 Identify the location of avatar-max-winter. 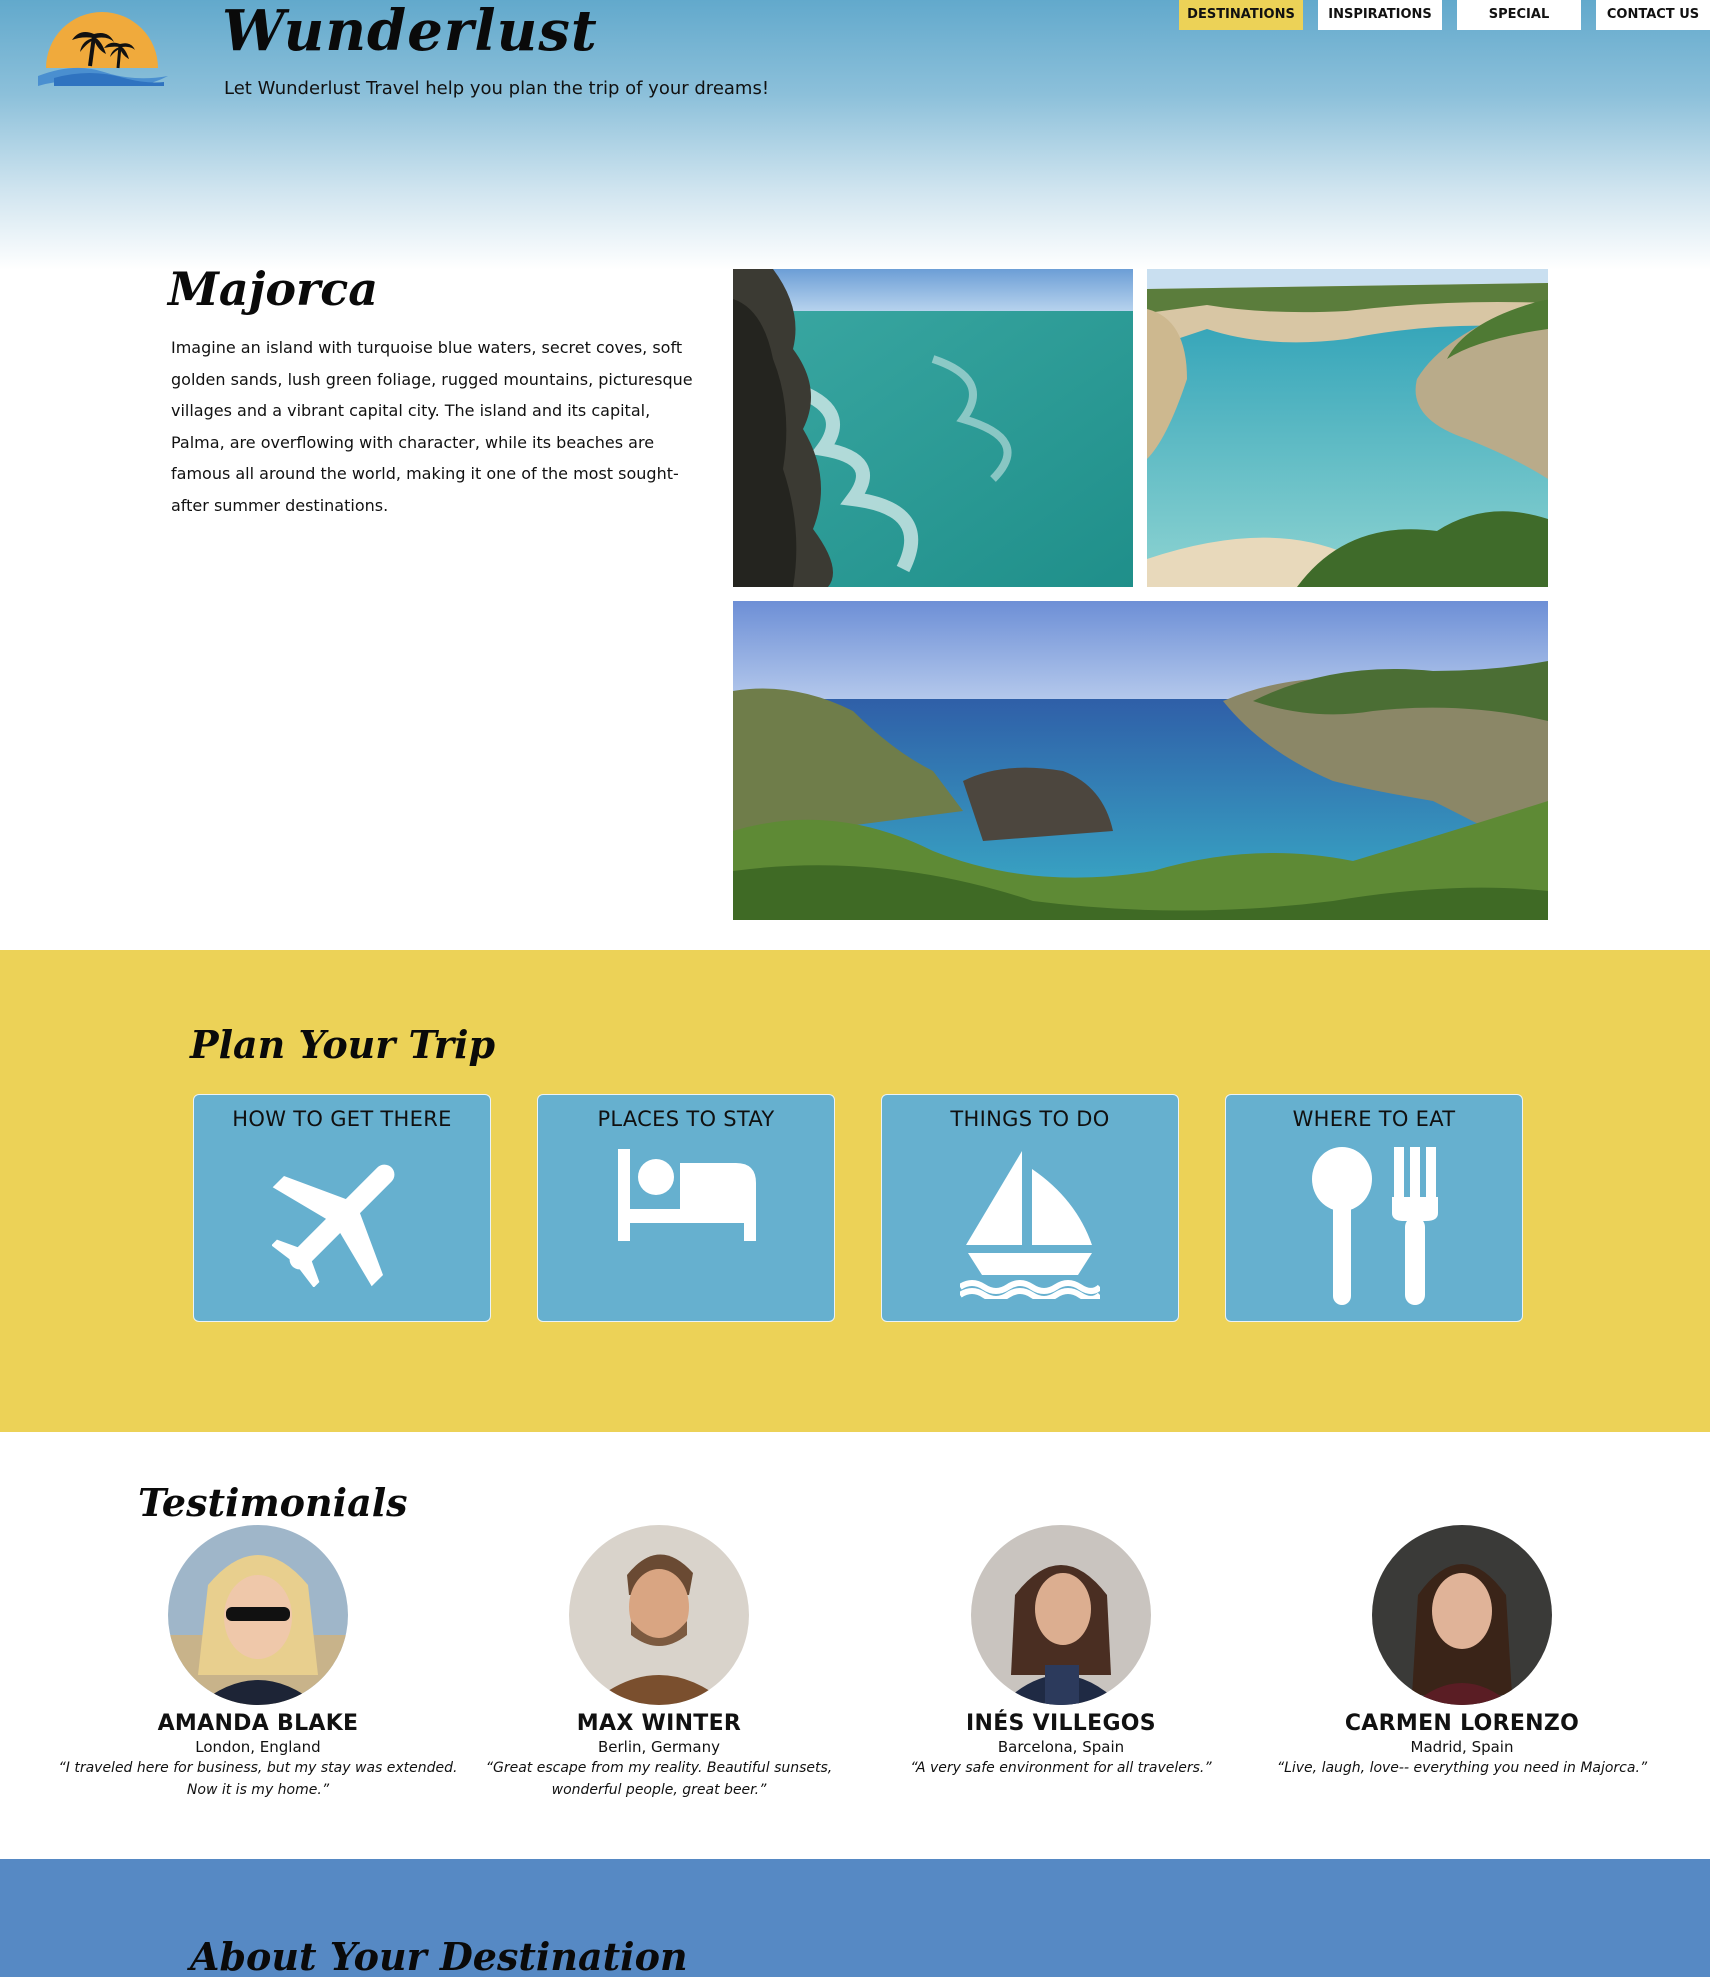
(659, 1615).